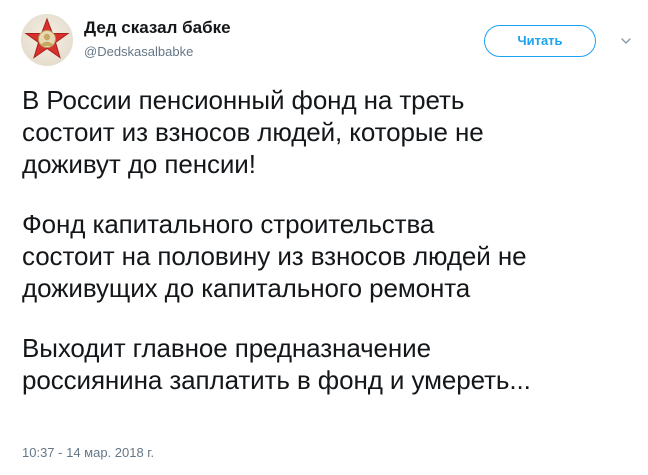 This screenshot has width=648, height=475. Describe the element at coordinates (540, 41) in the screenshot. I see `follow-button: Читать` at that location.